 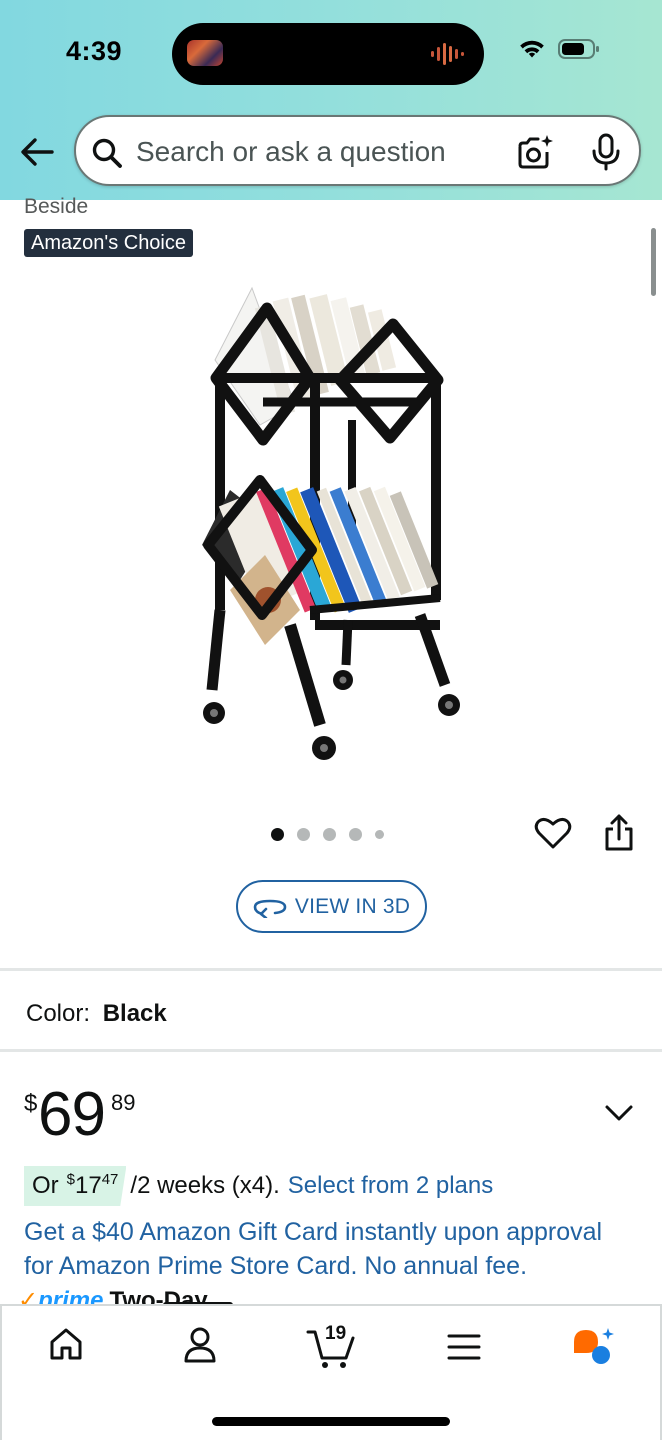 I want to click on now-playing-thumbnail, so click(x=205, y=53).